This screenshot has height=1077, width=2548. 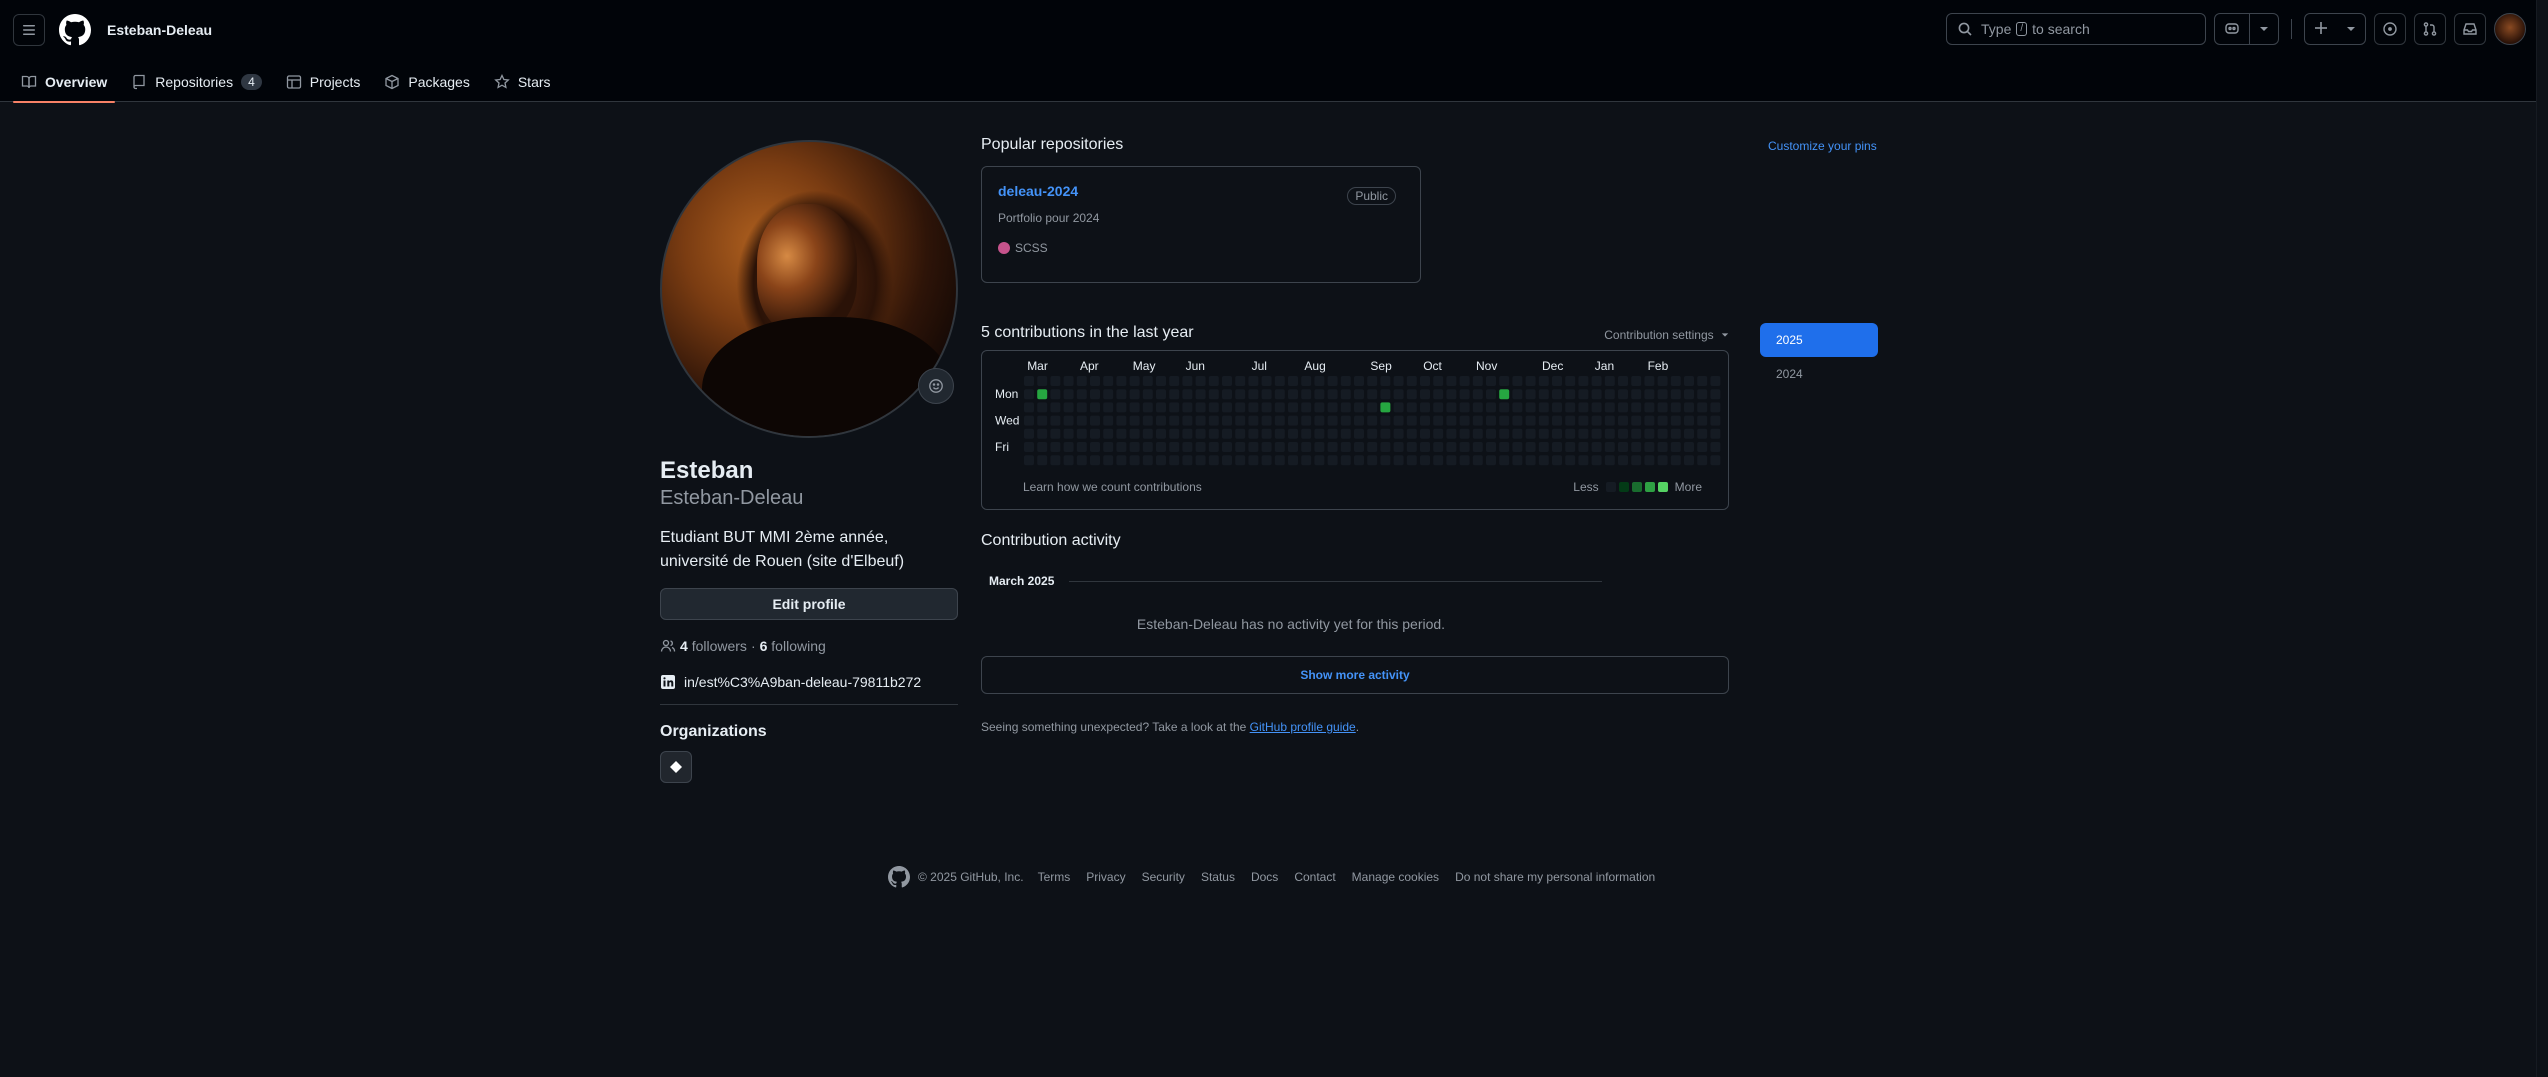 What do you see at coordinates (809, 604) in the screenshot?
I see `edit-profile-button: Edit profile` at bounding box center [809, 604].